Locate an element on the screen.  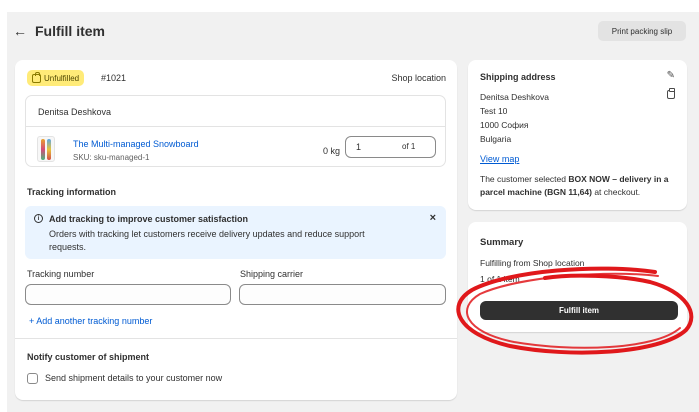
quantity-value: 1 is located at coordinates (359, 147).